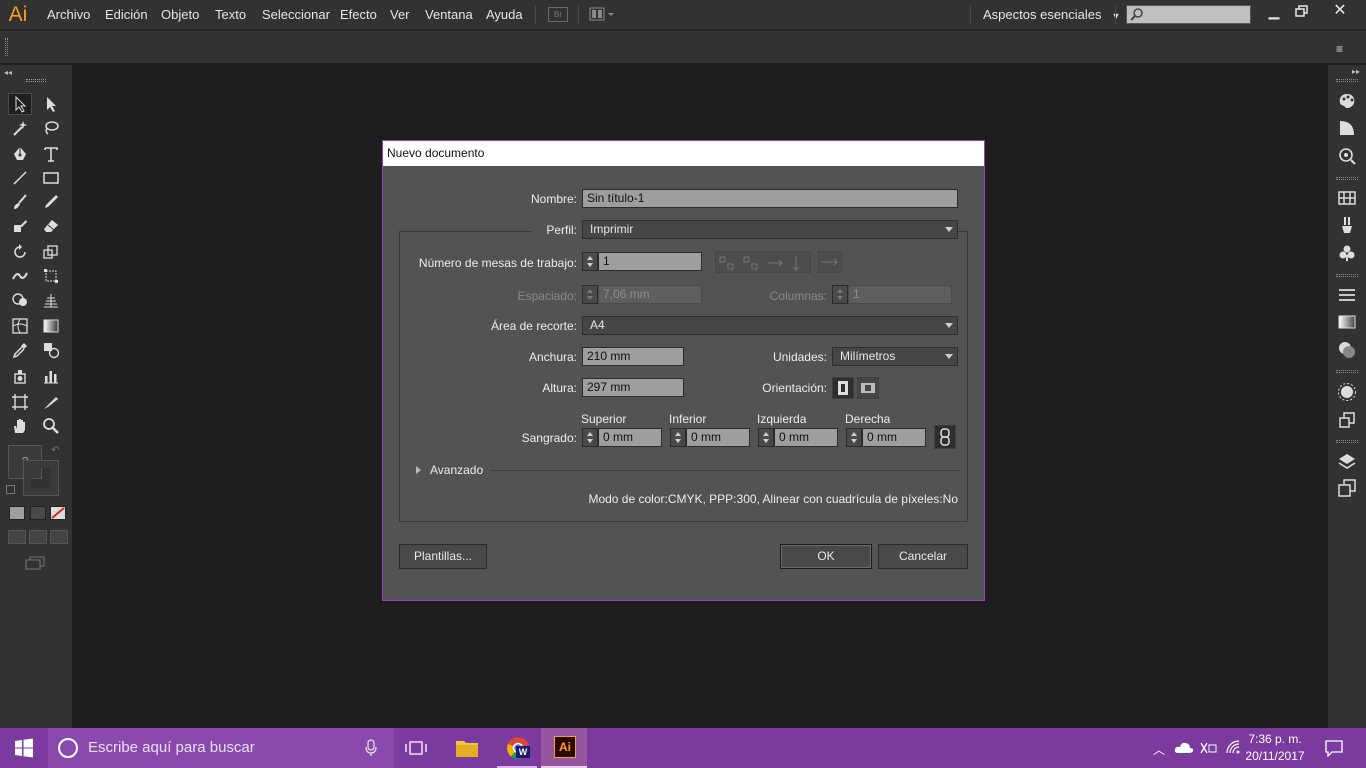  Describe the element at coordinates (51, 376) in the screenshot. I see `column-graph-tool-icon` at that location.